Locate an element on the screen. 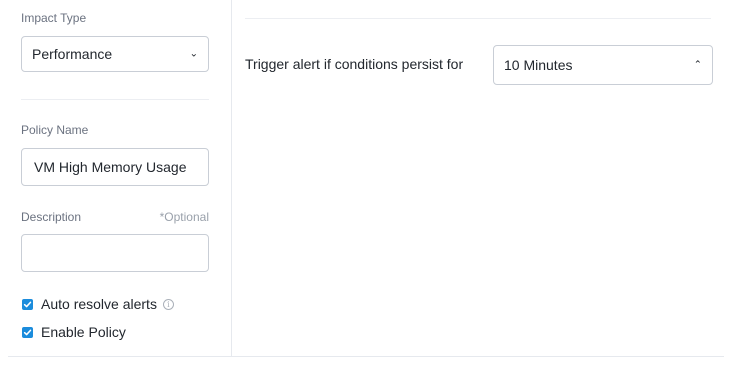  enable-policy-checkbox is located at coordinates (27, 332).